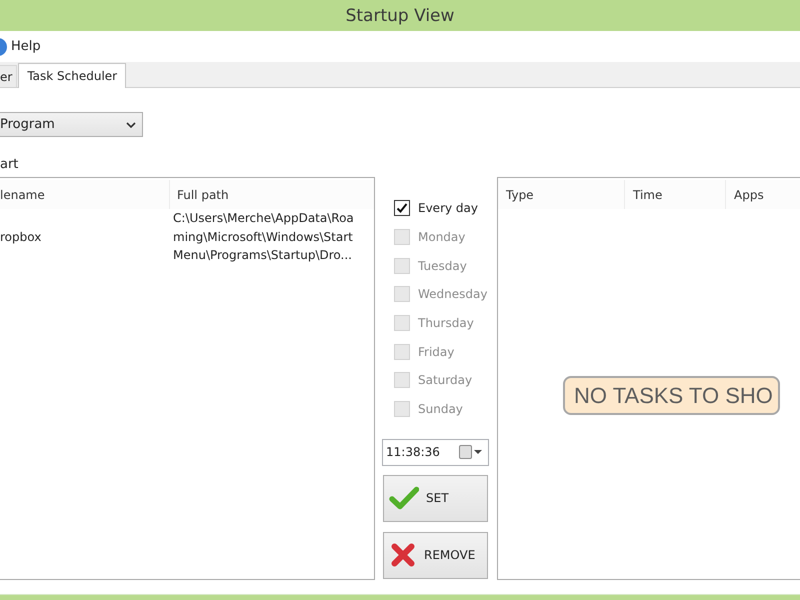  What do you see at coordinates (478, 452) in the screenshot?
I see `caret-icon` at bounding box center [478, 452].